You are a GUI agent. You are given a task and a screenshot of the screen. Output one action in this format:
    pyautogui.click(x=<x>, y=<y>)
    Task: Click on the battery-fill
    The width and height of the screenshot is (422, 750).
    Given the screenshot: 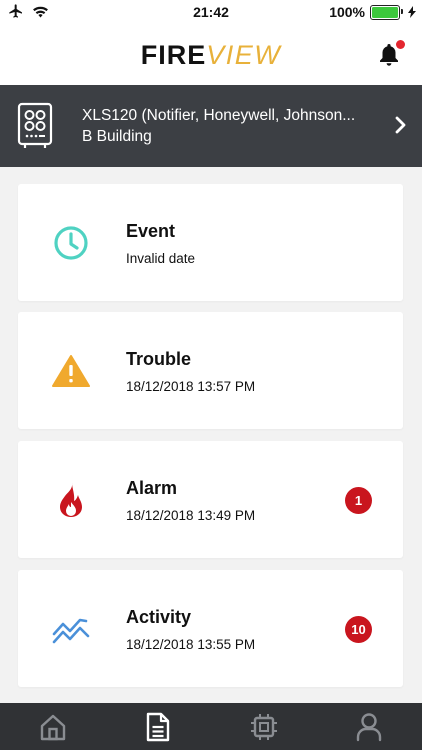 What is the action you would take?
    pyautogui.click(x=385, y=12)
    